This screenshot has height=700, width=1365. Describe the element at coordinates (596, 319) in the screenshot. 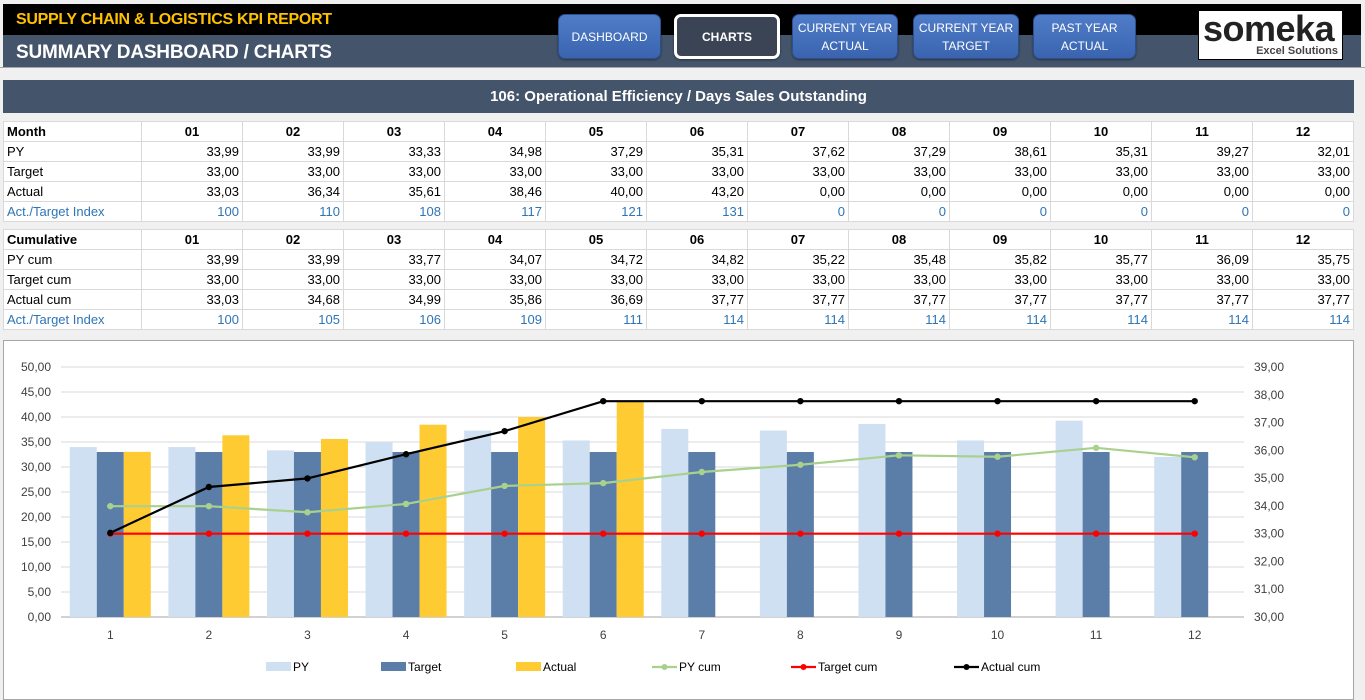

I see `table-cell: 111` at that location.